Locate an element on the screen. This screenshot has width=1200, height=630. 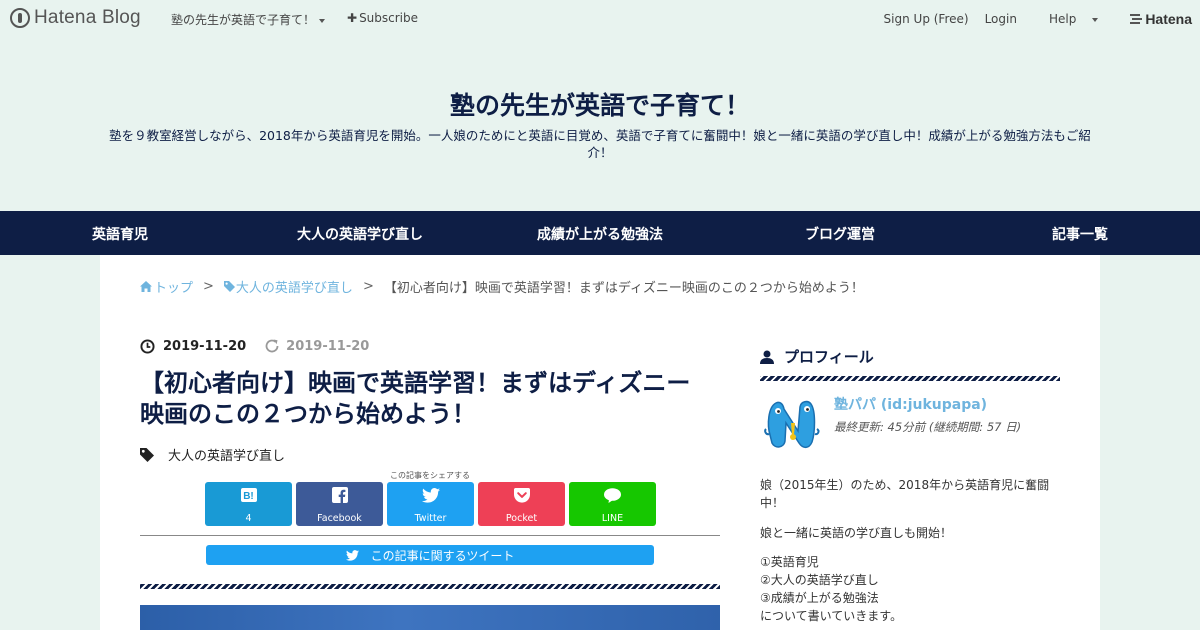
profile-name-link: 塾パパ (id:jukupapa) is located at coordinates (910, 404).